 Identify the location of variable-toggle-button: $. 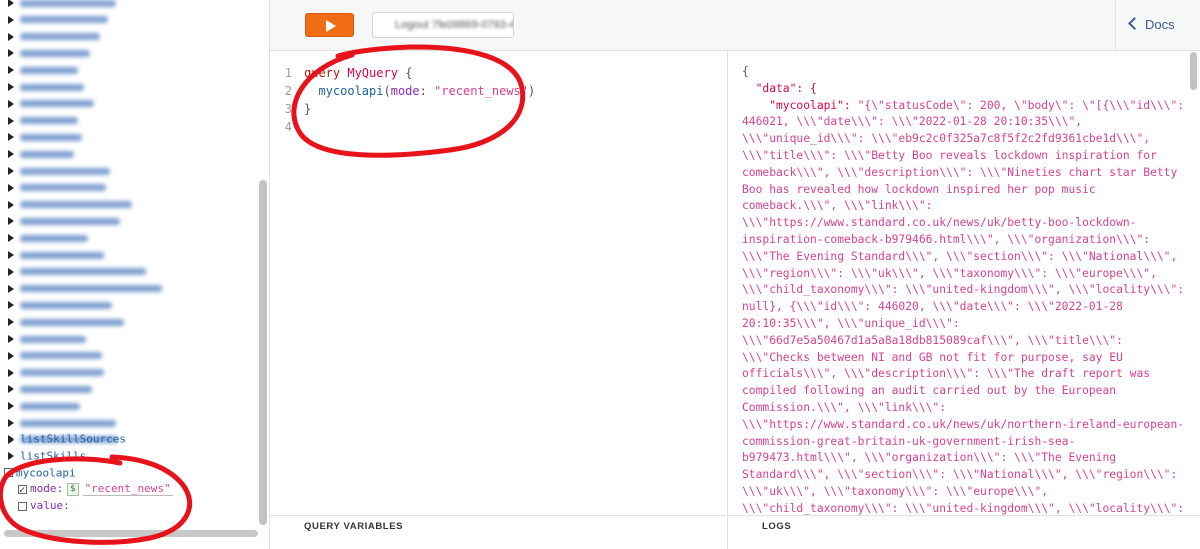
(73, 489).